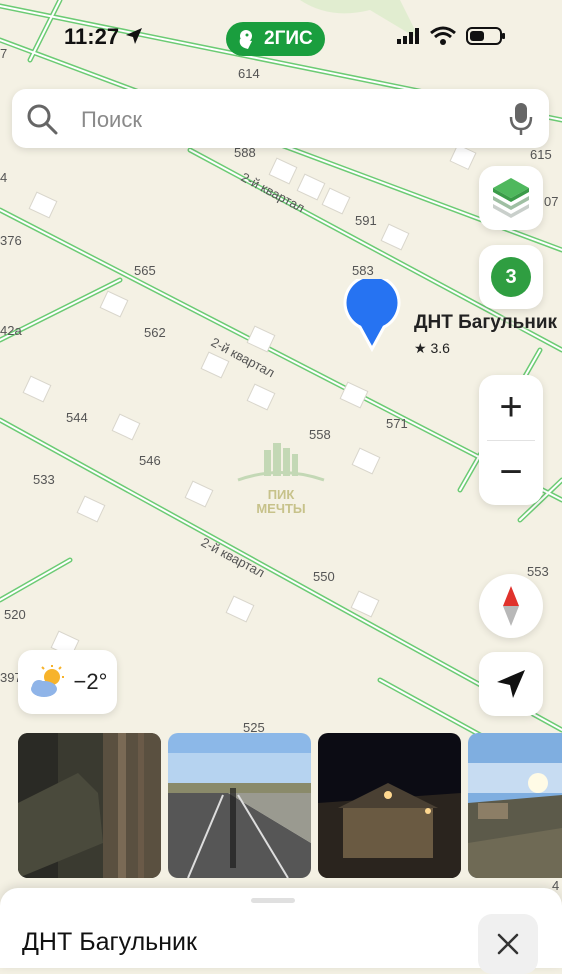 This screenshot has height=974, width=562. Describe the element at coordinates (366, 220) in the screenshot. I see `house-number: 591` at that location.